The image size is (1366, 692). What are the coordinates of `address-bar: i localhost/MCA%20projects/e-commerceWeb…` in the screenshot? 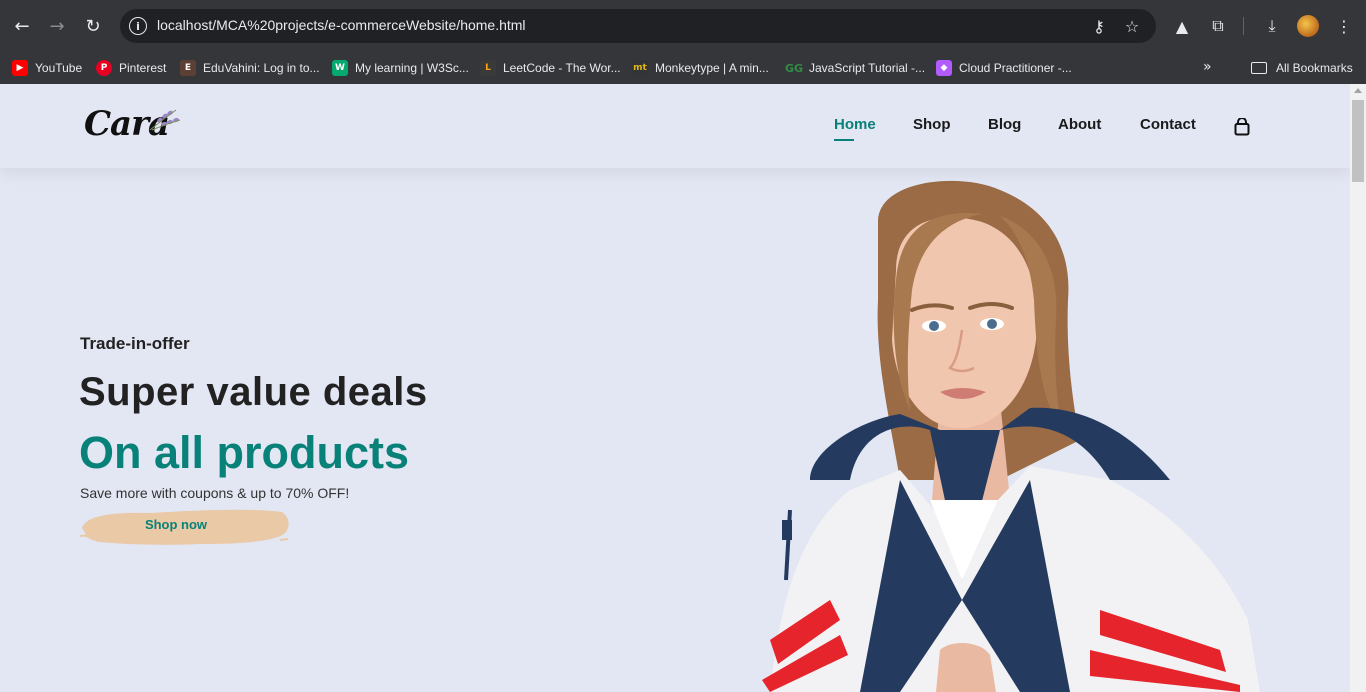 It's located at (638, 26).